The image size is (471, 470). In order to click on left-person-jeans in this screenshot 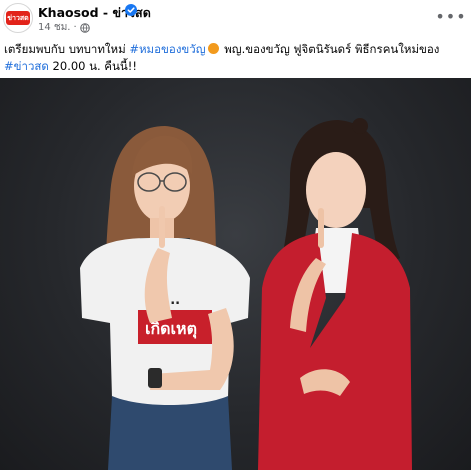, I will do `click(170, 433)`.